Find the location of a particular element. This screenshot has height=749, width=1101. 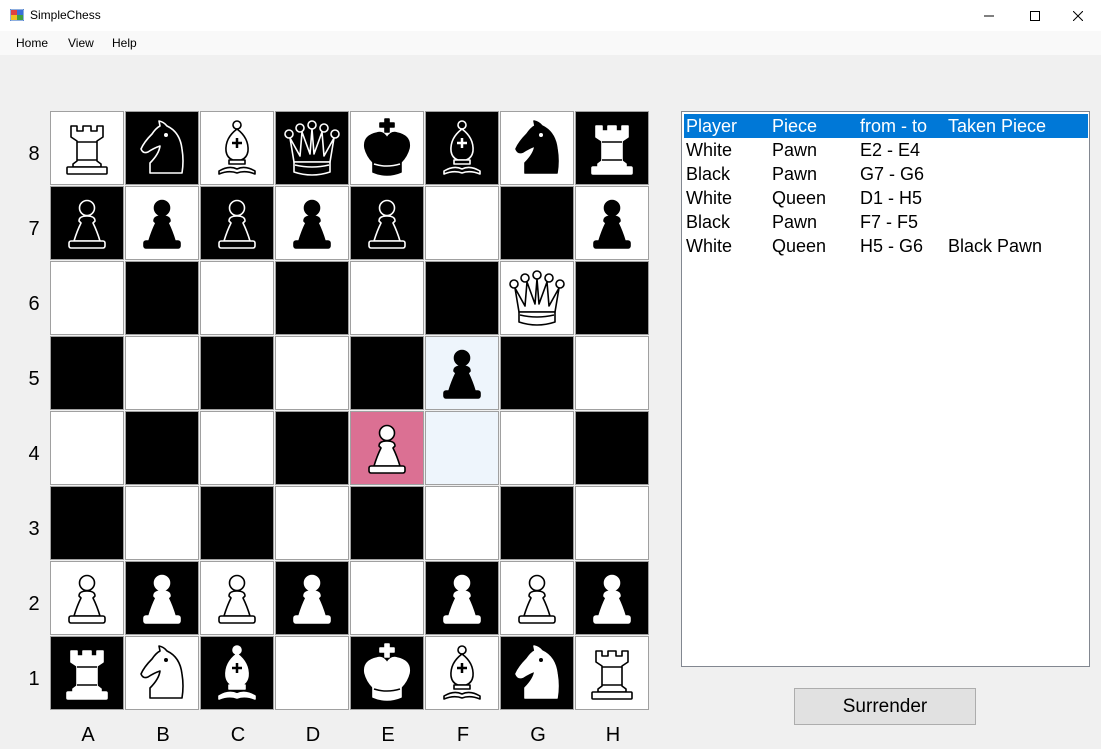

minimize-button is located at coordinates (989, 15).